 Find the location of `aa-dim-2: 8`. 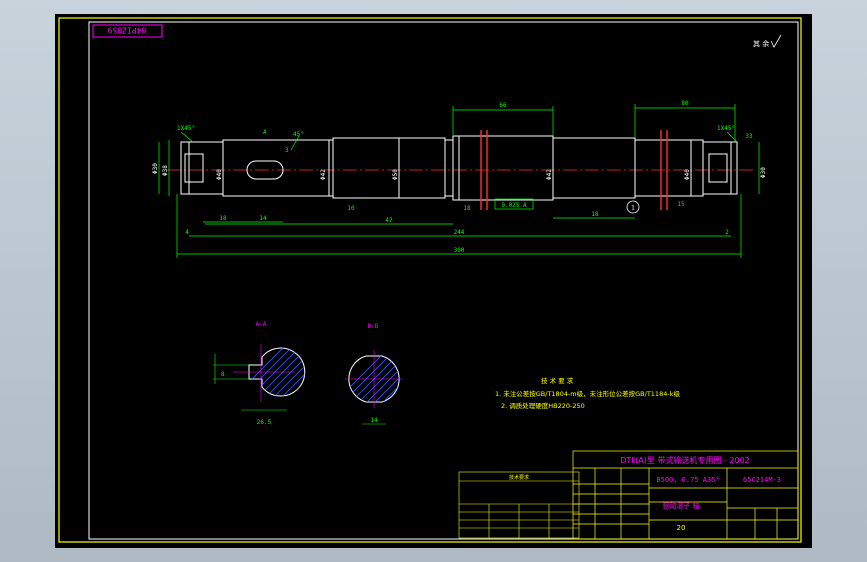

aa-dim-2: 8 is located at coordinates (223, 374).